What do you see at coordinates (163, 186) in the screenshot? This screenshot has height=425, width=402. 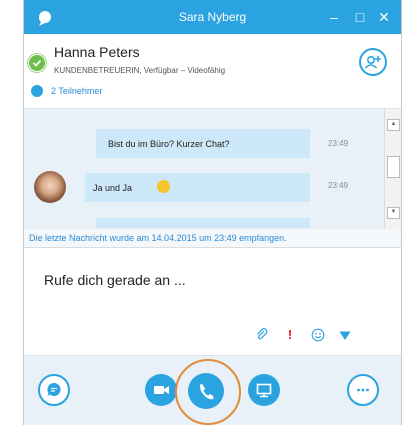 I see `smiley-emoji-icon` at bounding box center [163, 186].